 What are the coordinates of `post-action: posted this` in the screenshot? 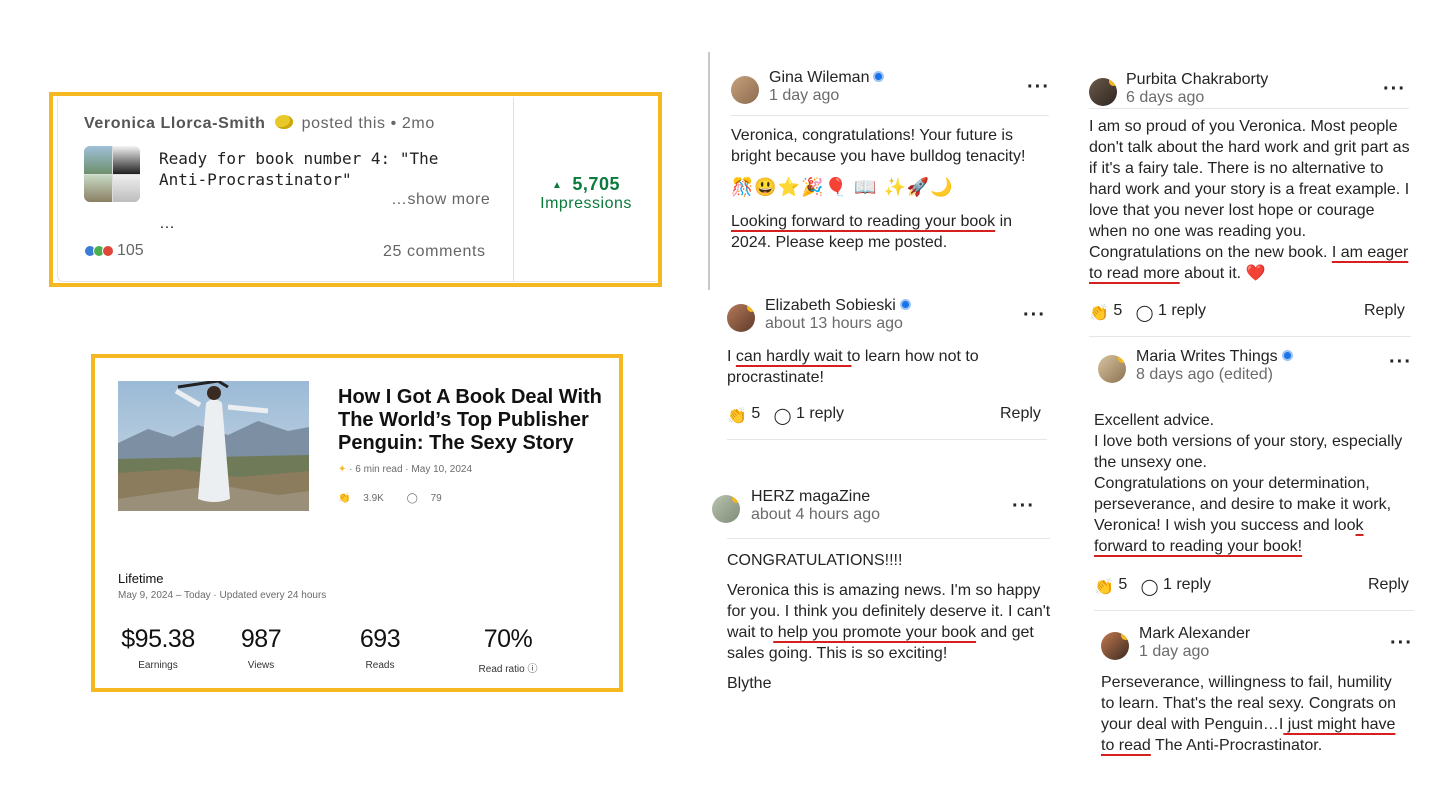 It's located at (343, 123).